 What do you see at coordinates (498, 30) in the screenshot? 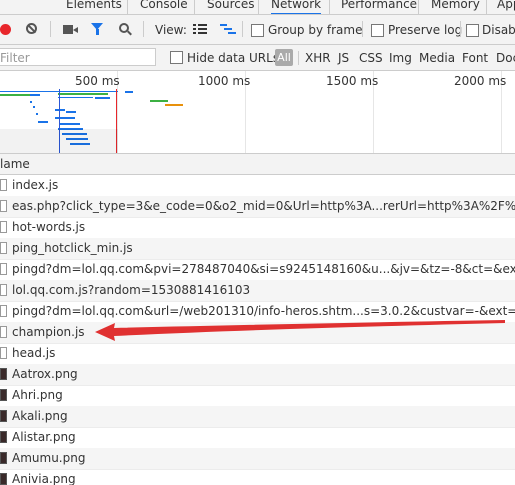
I see `disable-cache-label: Disab` at bounding box center [498, 30].